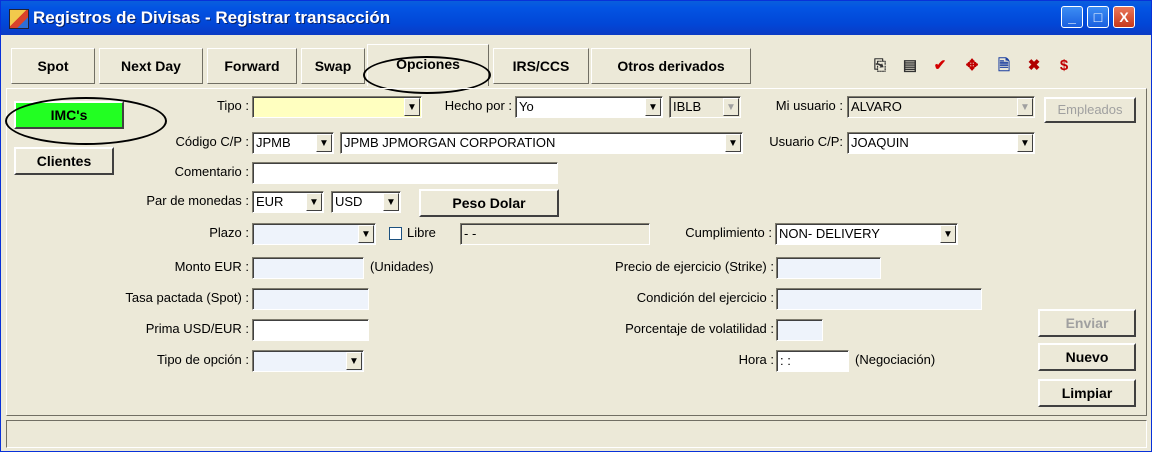 The width and height of the screenshot is (1154, 454). Describe the element at coordinates (895, 359) in the screenshot. I see `hora-note-label: (Negociación)` at that location.